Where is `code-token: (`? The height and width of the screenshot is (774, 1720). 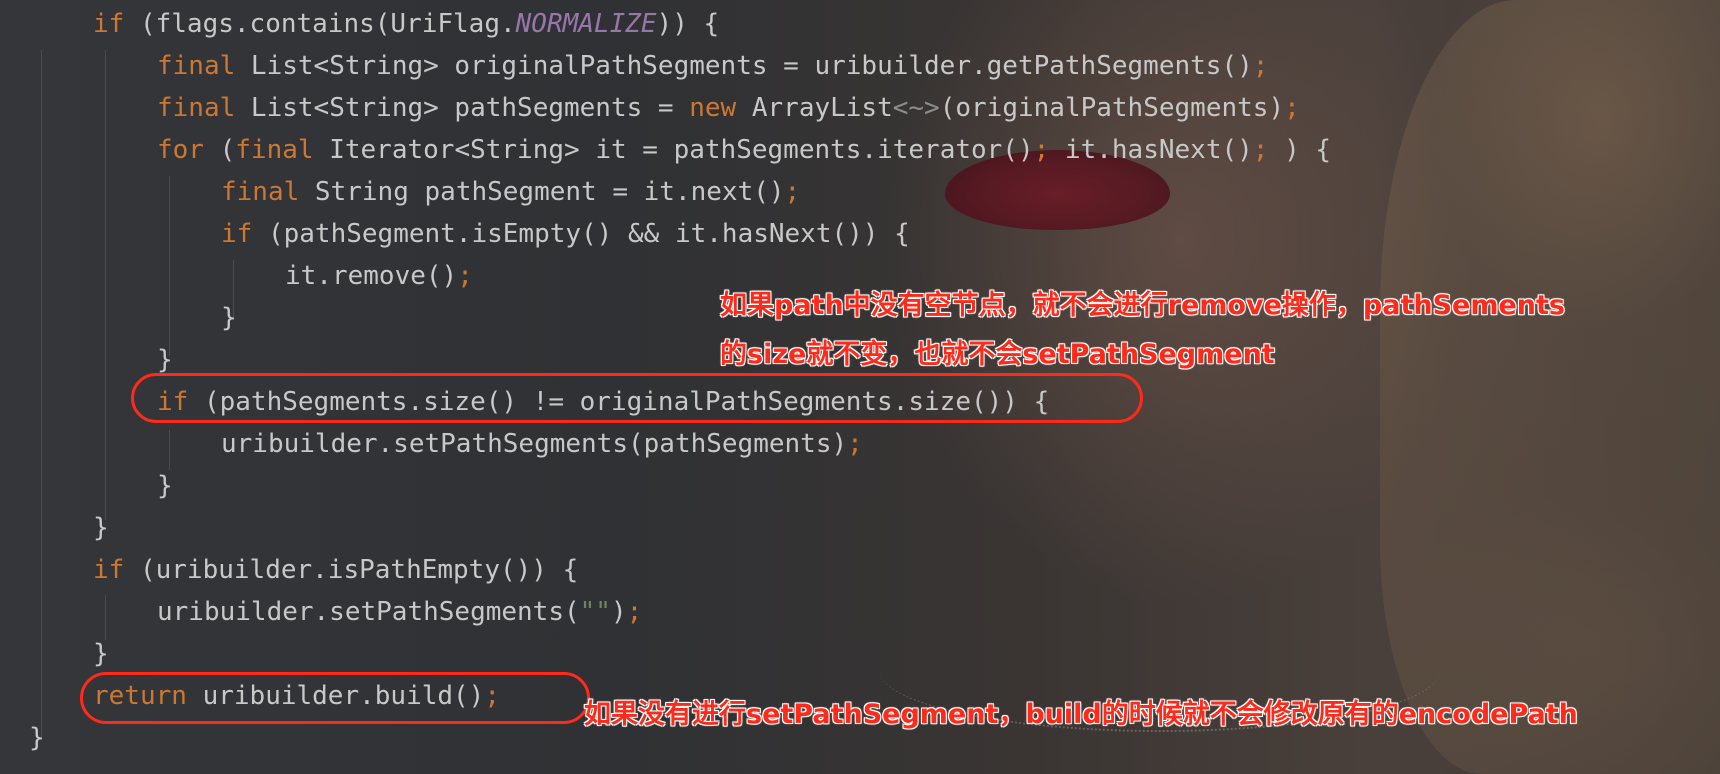
code-token: ( is located at coordinates (219, 150).